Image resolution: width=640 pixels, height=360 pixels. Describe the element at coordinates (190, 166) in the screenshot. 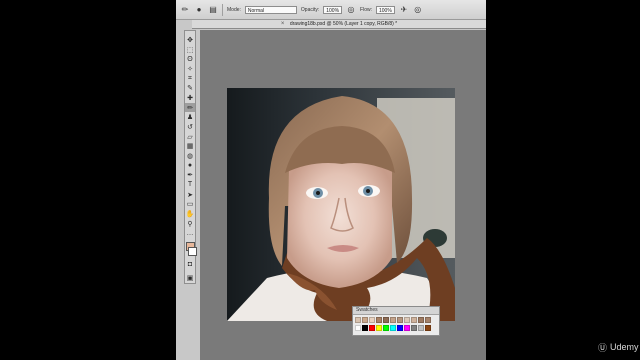

I see `dodge-tool-icon: ●` at that location.